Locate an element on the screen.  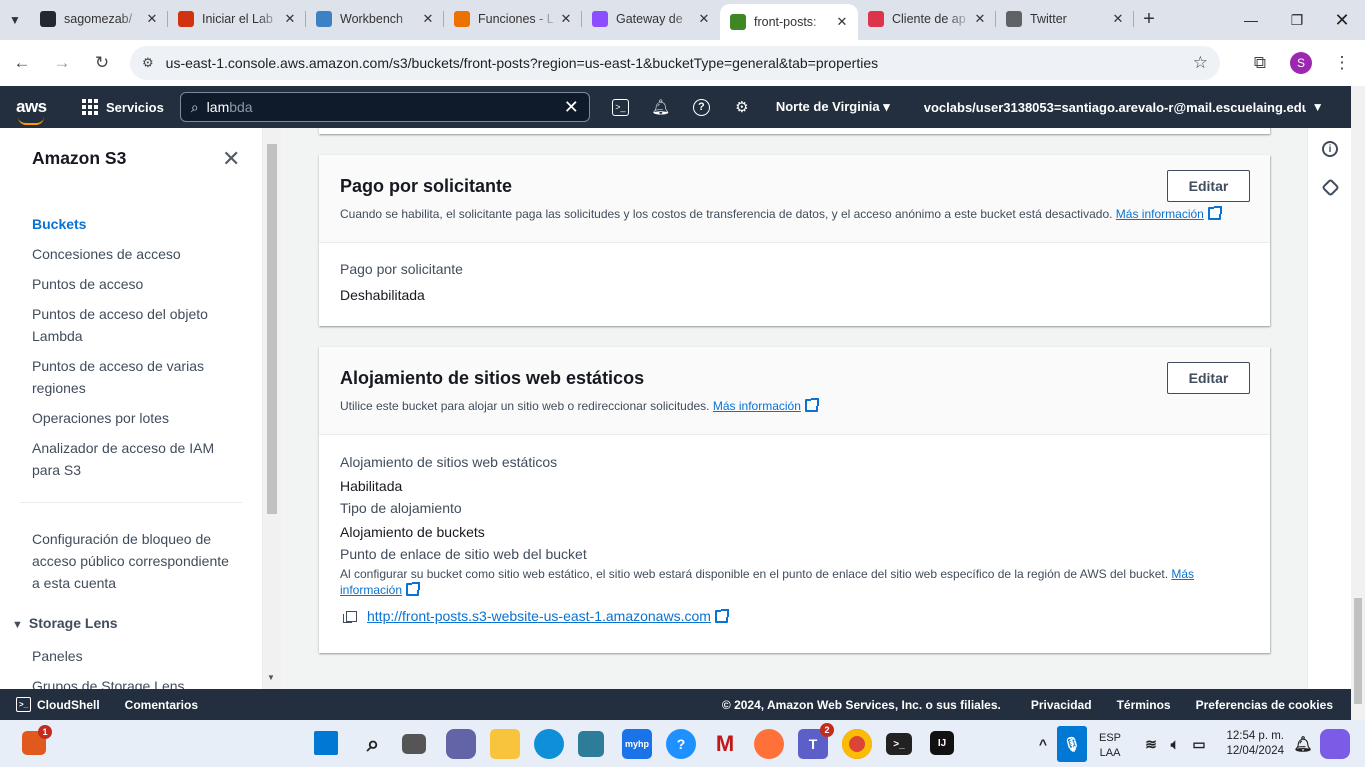
restore-icon: ❐ is located at coordinates (1297, 20).